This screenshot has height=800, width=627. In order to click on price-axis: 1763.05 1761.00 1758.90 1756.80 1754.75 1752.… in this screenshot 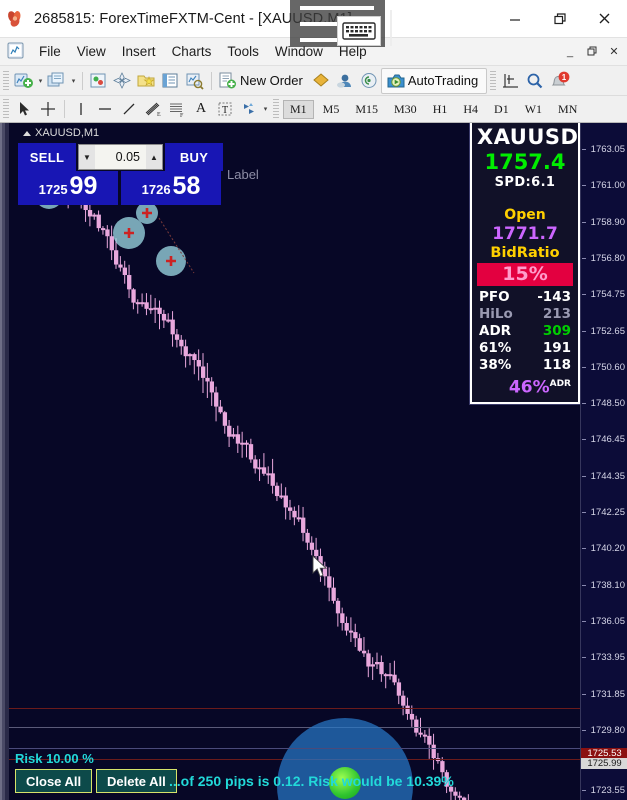, I will do `click(603, 461)`.